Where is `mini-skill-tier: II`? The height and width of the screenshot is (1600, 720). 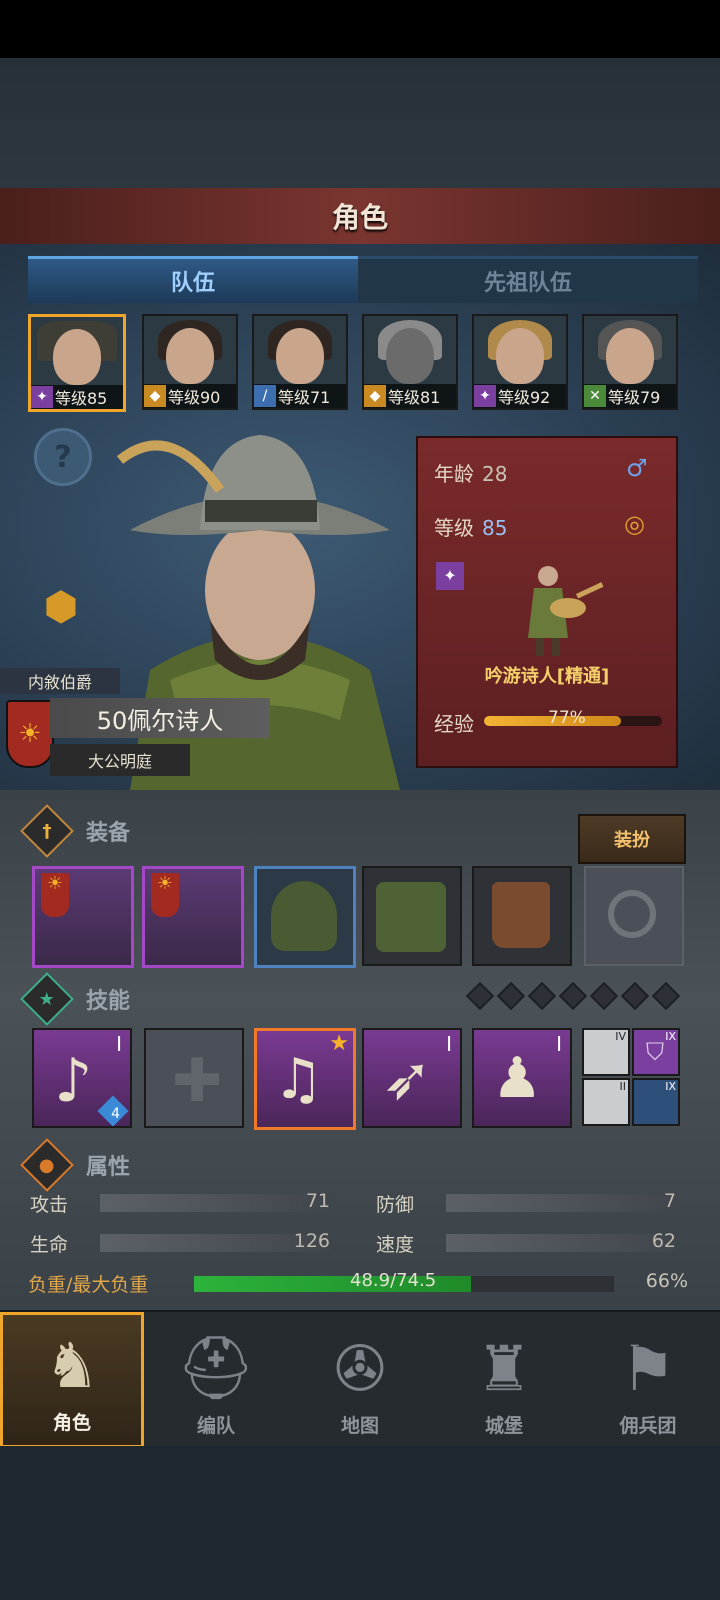 mini-skill-tier: II is located at coordinates (623, 1086).